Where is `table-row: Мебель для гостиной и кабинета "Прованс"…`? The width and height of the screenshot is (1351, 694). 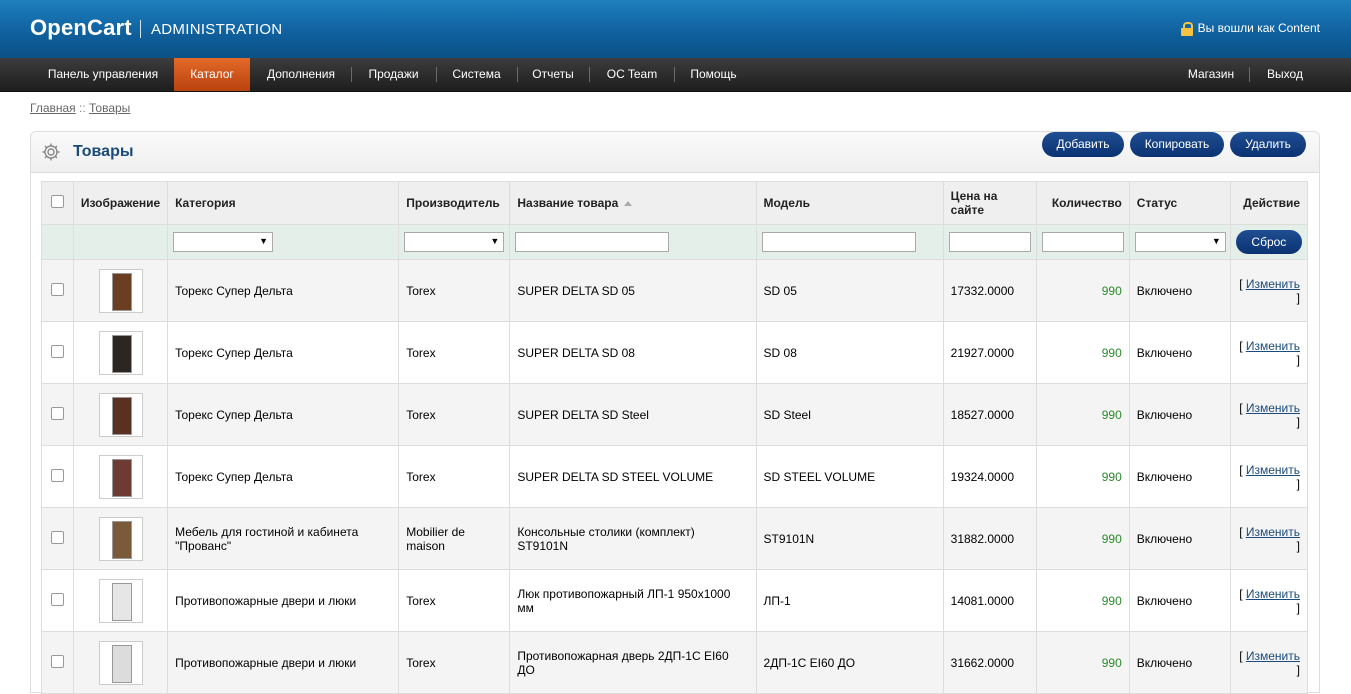
table-row: Мебель для гостиной и кабинета "Прованс"… is located at coordinates (674, 538).